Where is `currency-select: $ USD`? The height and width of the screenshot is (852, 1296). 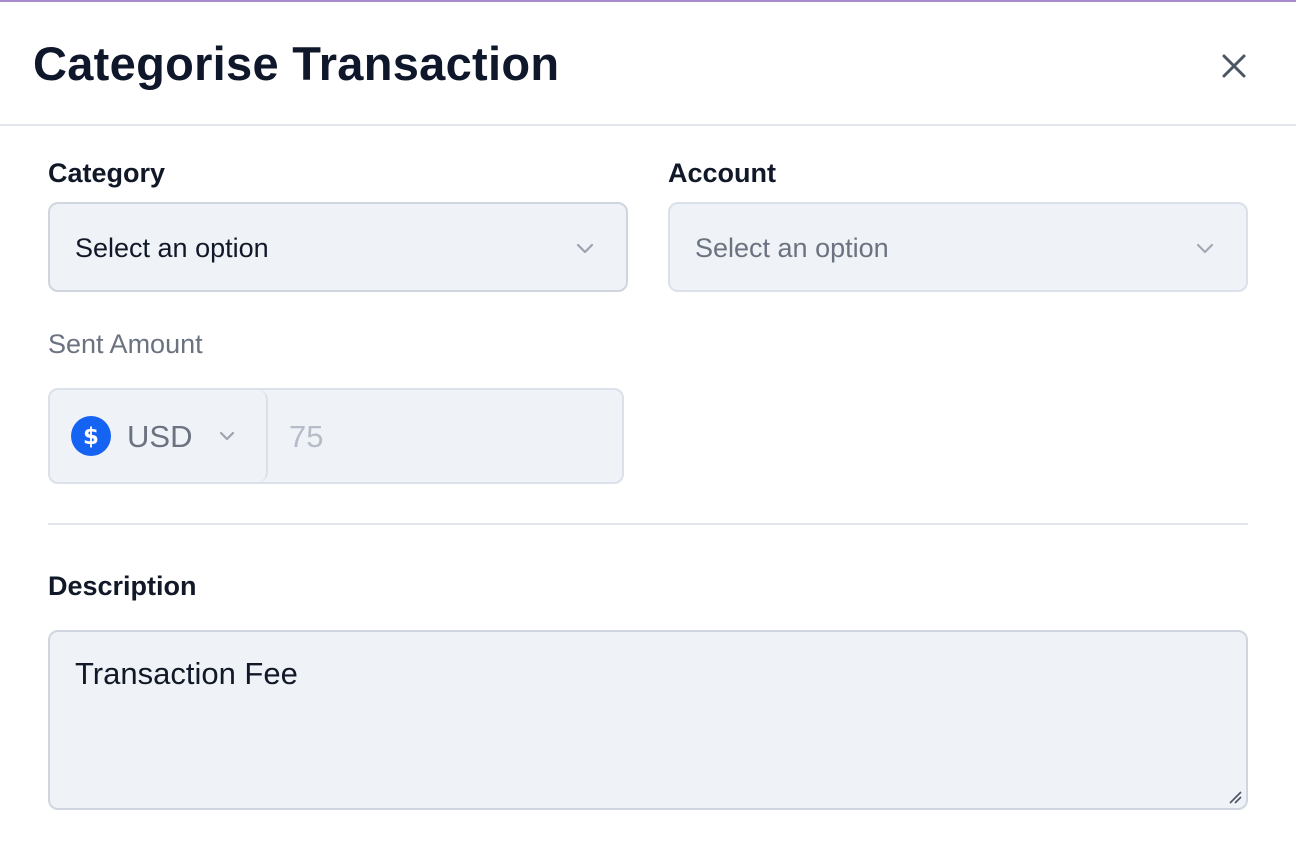
currency-select: $ USD is located at coordinates (159, 436).